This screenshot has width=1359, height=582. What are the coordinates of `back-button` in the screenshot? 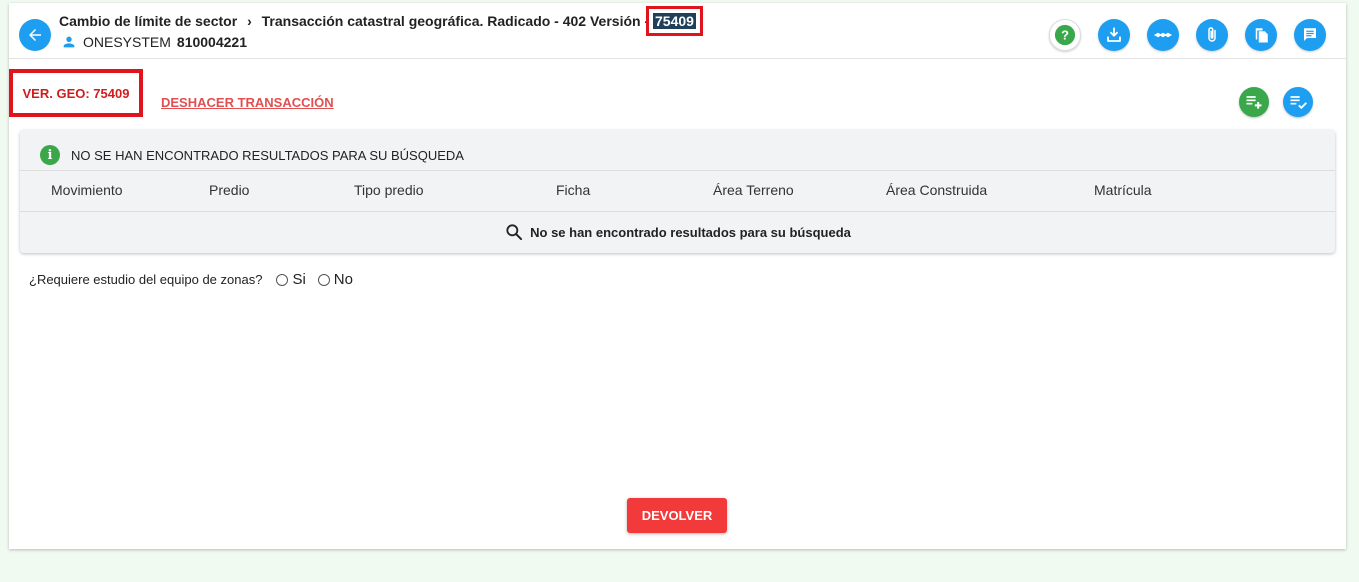 It's located at (35, 35).